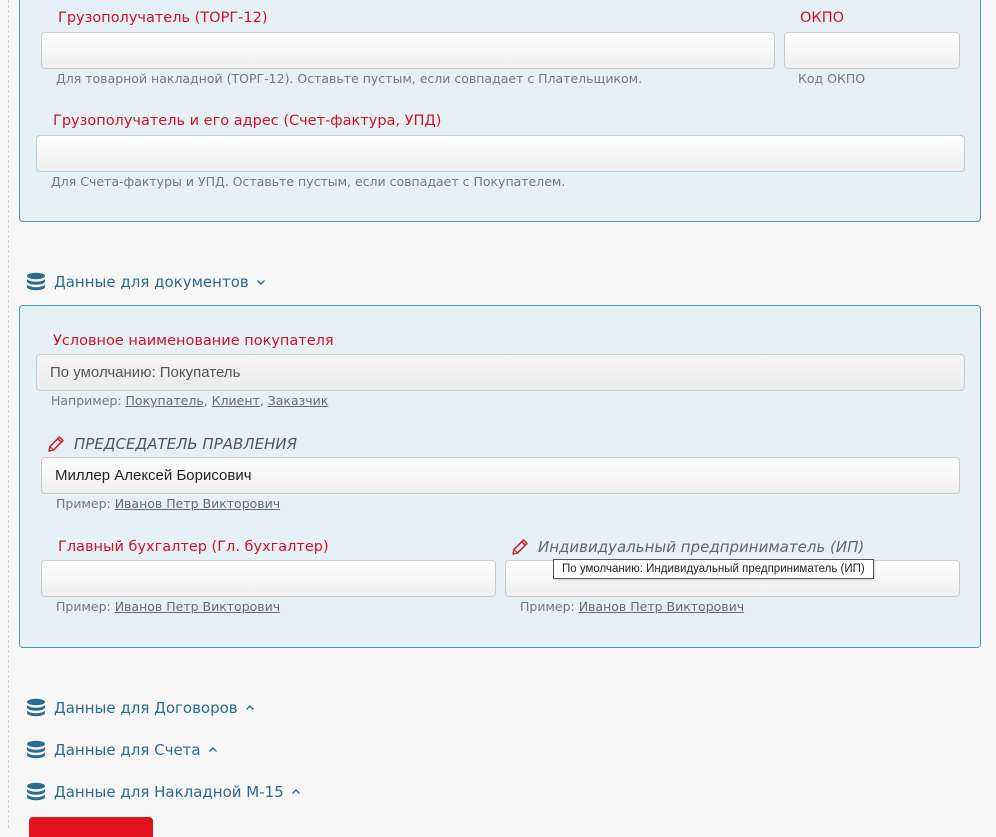 This screenshot has width=996, height=837. I want to click on section-invoice-toggle: Данные для Счета, so click(122, 750).